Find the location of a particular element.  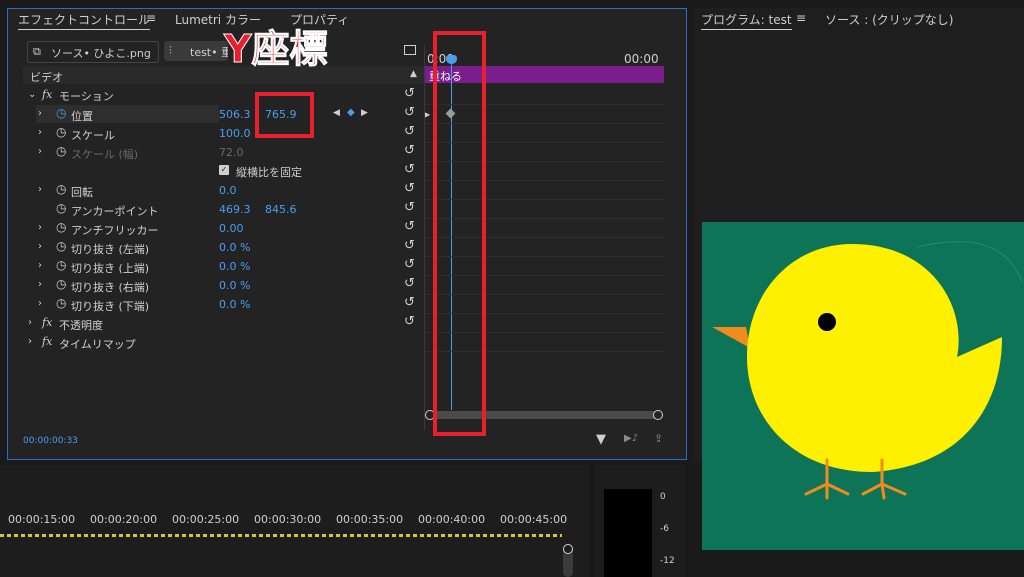

crop-bottom-value: 0.0 % is located at coordinates (234, 304).